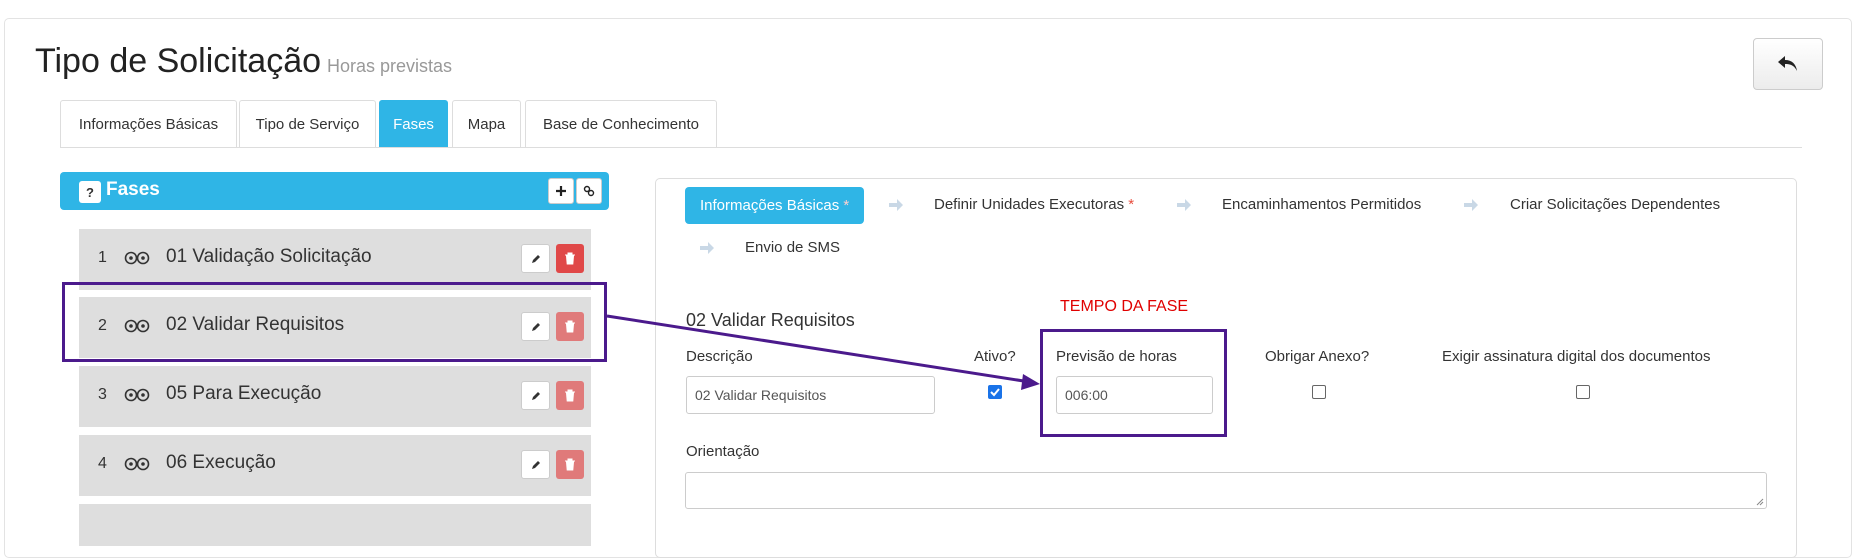 The width and height of the screenshot is (1862, 558). What do you see at coordinates (823, 352) in the screenshot?
I see `annotation-arrow` at bounding box center [823, 352].